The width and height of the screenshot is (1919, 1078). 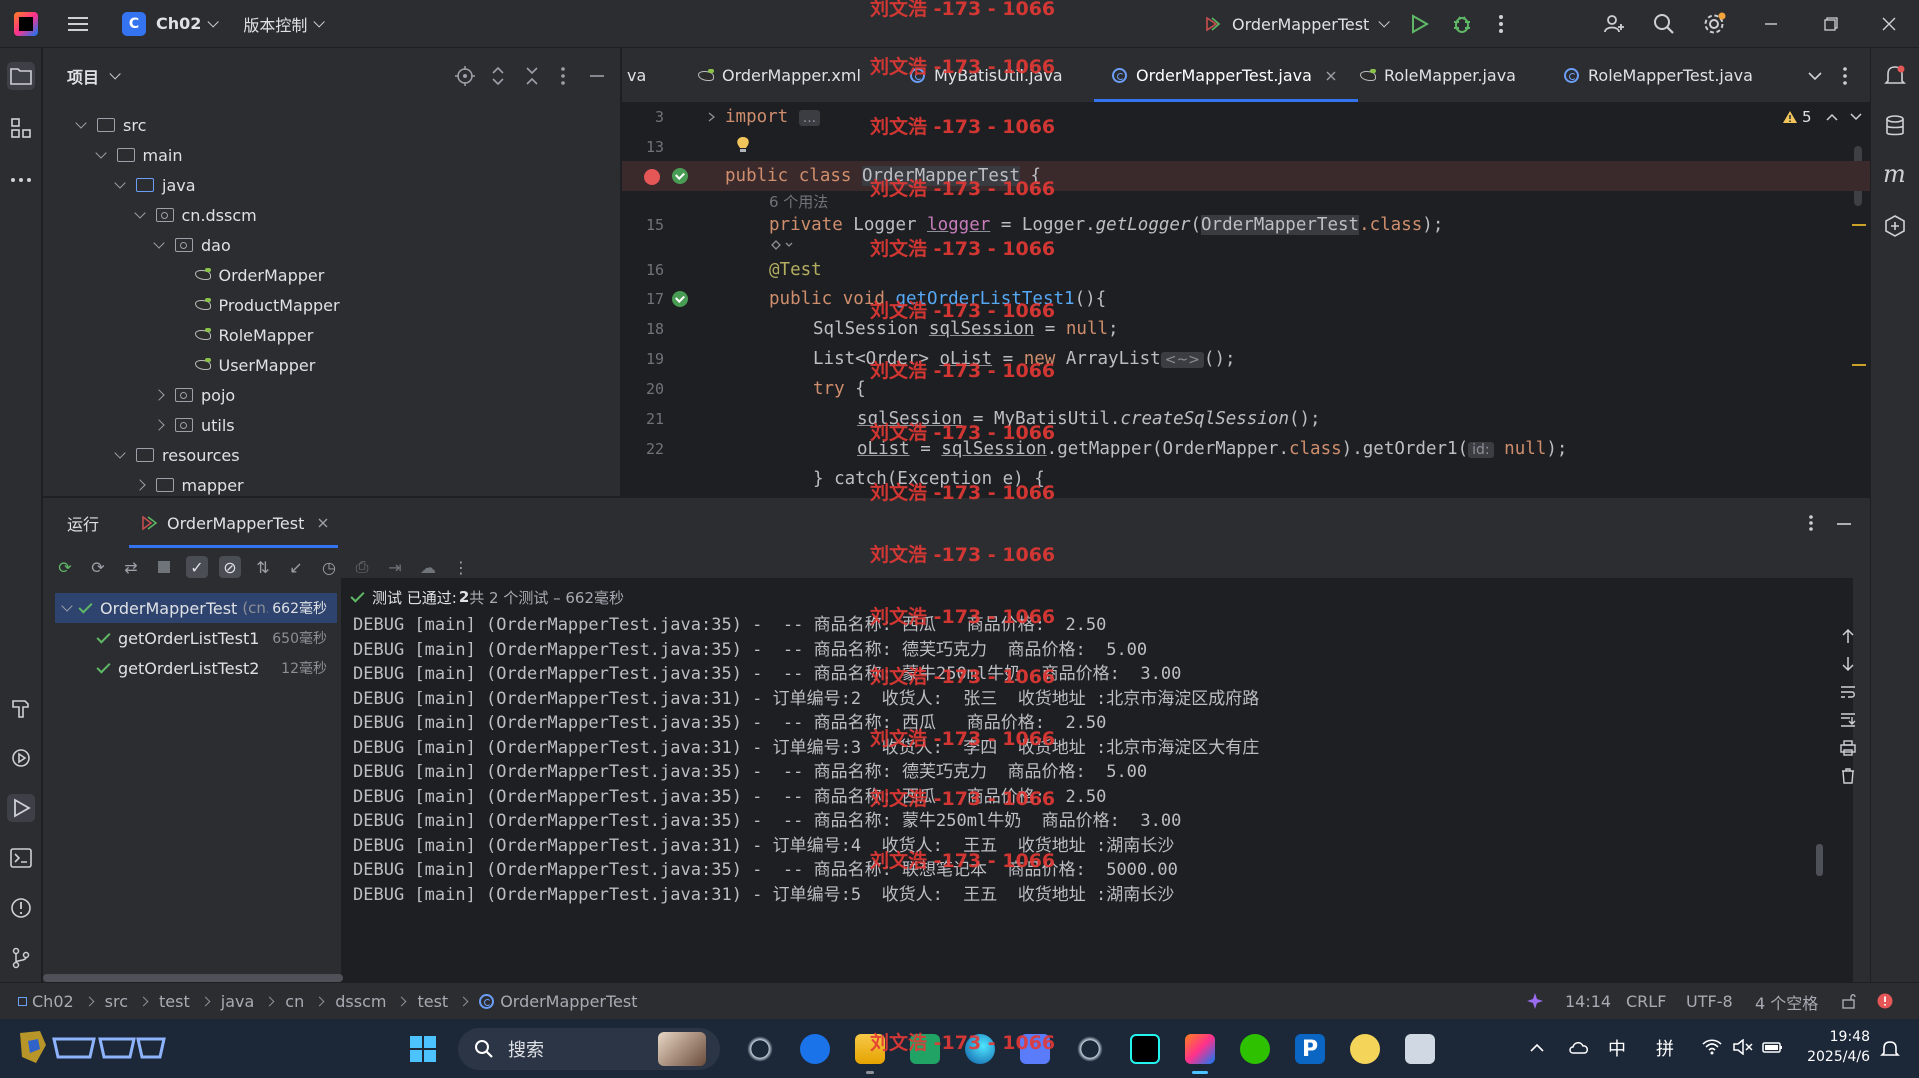 I want to click on console-scrollbar, so click(x=1819, y=860).